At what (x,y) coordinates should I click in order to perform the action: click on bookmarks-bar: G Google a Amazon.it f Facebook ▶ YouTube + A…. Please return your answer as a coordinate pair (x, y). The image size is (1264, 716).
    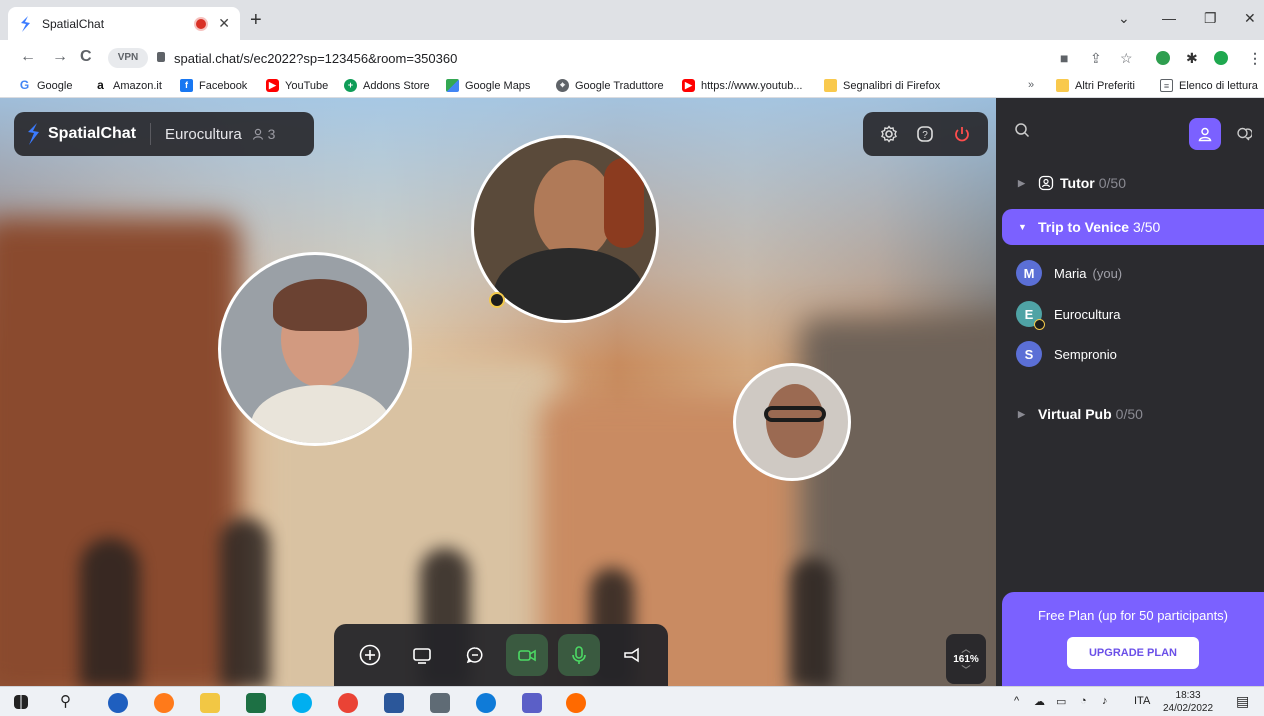
    Looking at the image, I should click on (632, 87).